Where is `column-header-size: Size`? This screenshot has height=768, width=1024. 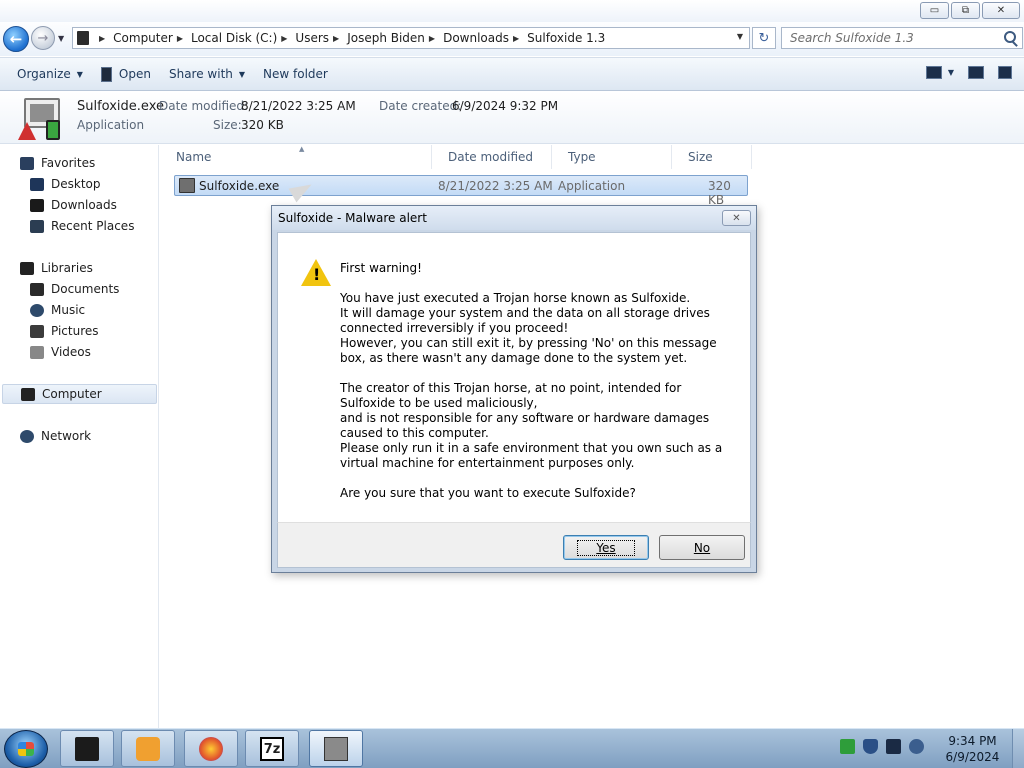 column-header-size: Size is located at coordinates (712, 157).